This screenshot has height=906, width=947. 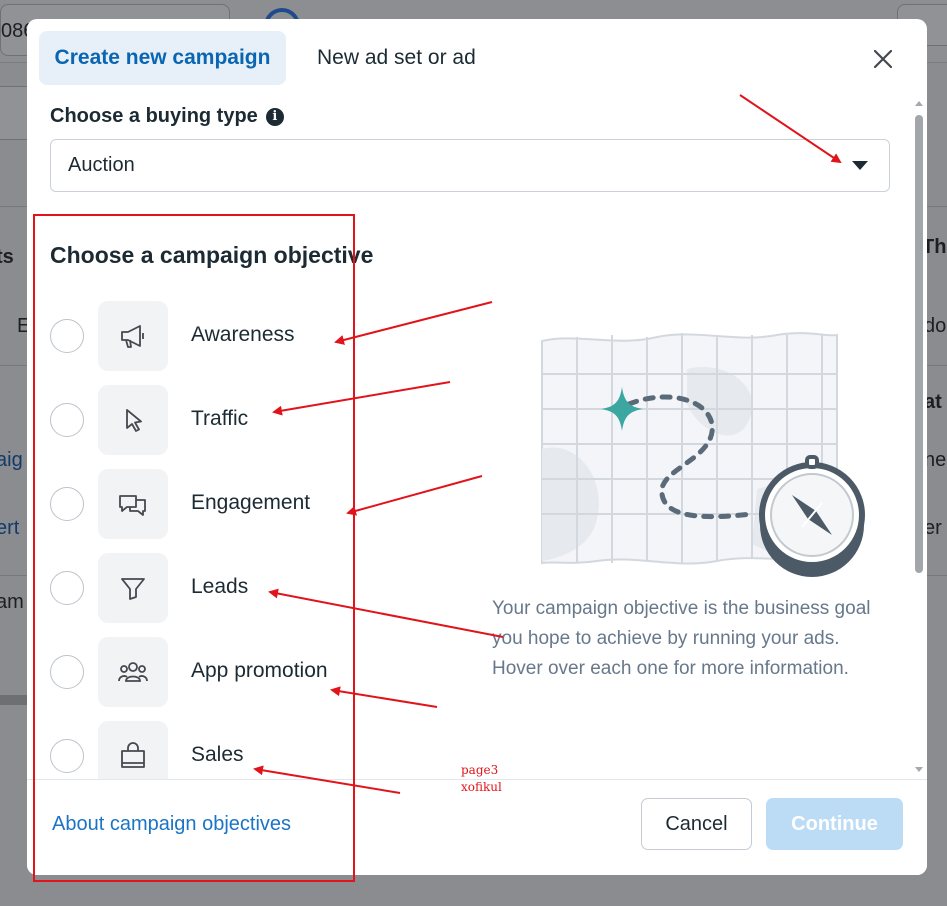 I want to click on close-icon, so click(x=883, y=59).